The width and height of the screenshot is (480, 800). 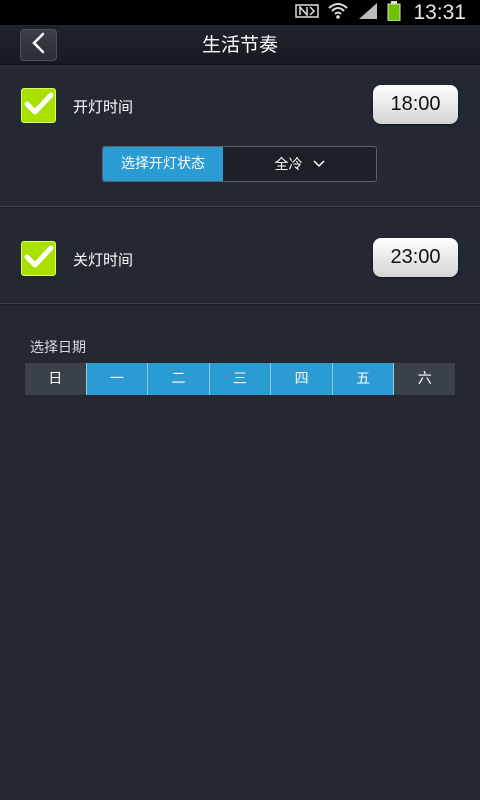 I want to click on day-sunday: 日, so click(x=56, y=379).